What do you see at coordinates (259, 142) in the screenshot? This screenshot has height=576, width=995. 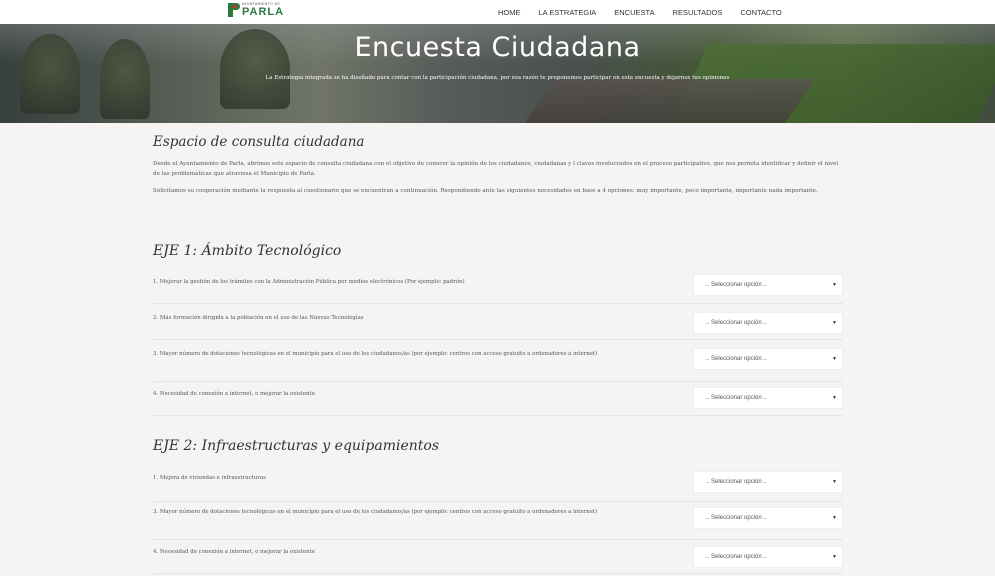 I see `intro-title: Espacio de consulta ciudadana` at bounding box center [259, 142].